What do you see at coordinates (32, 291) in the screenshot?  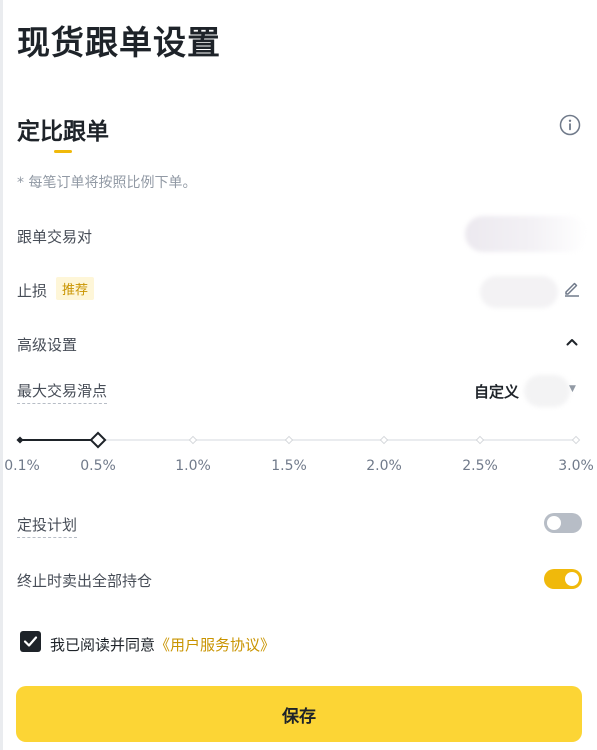 I see `stop-loss-label: 止损` at bounding box center [32, 291].